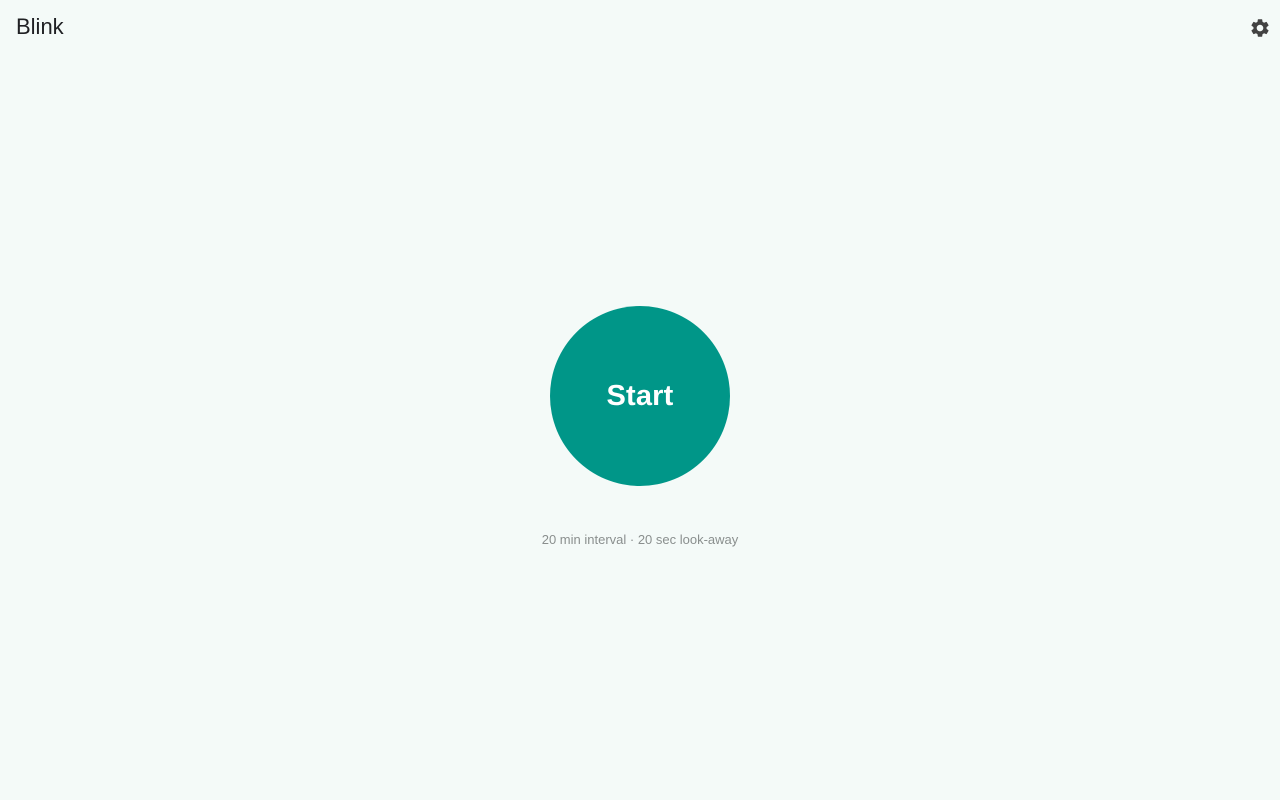 This screenshot has width=1280, height=800. What do you see at coordinates (40, 26) in the screenshot?
I see `app-title: Blink` at bounding box center [40, 26].